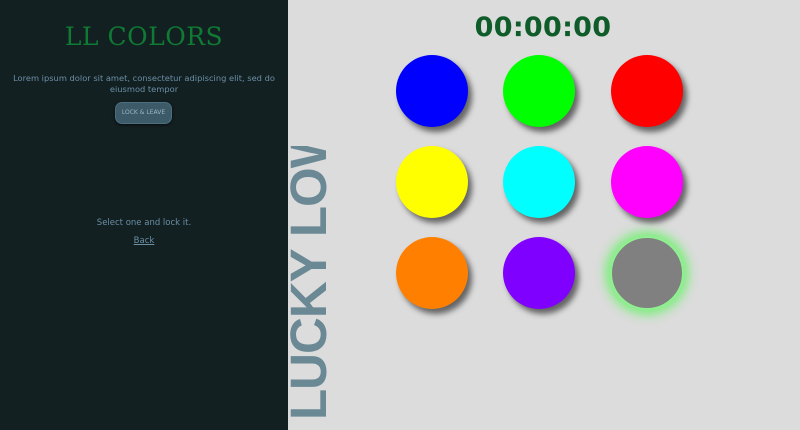 The image size is (800, 430). What do you see at coordinates (143, 113) in the screenshot?
I see `lock-and-leave-button: LOCK & LEAVE` at bounding box center [143, 113].